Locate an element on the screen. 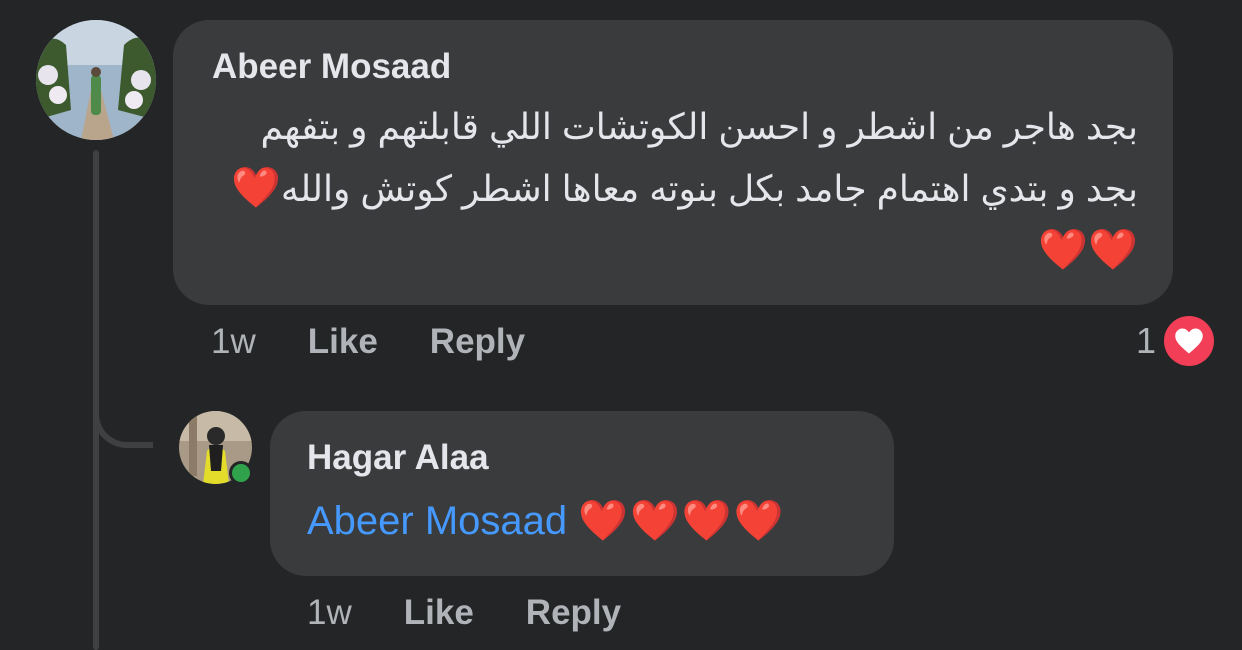 This screenshot has height=650, width=1242. comment-author: Abeer Mosaad is located at coordinates (331, 67).